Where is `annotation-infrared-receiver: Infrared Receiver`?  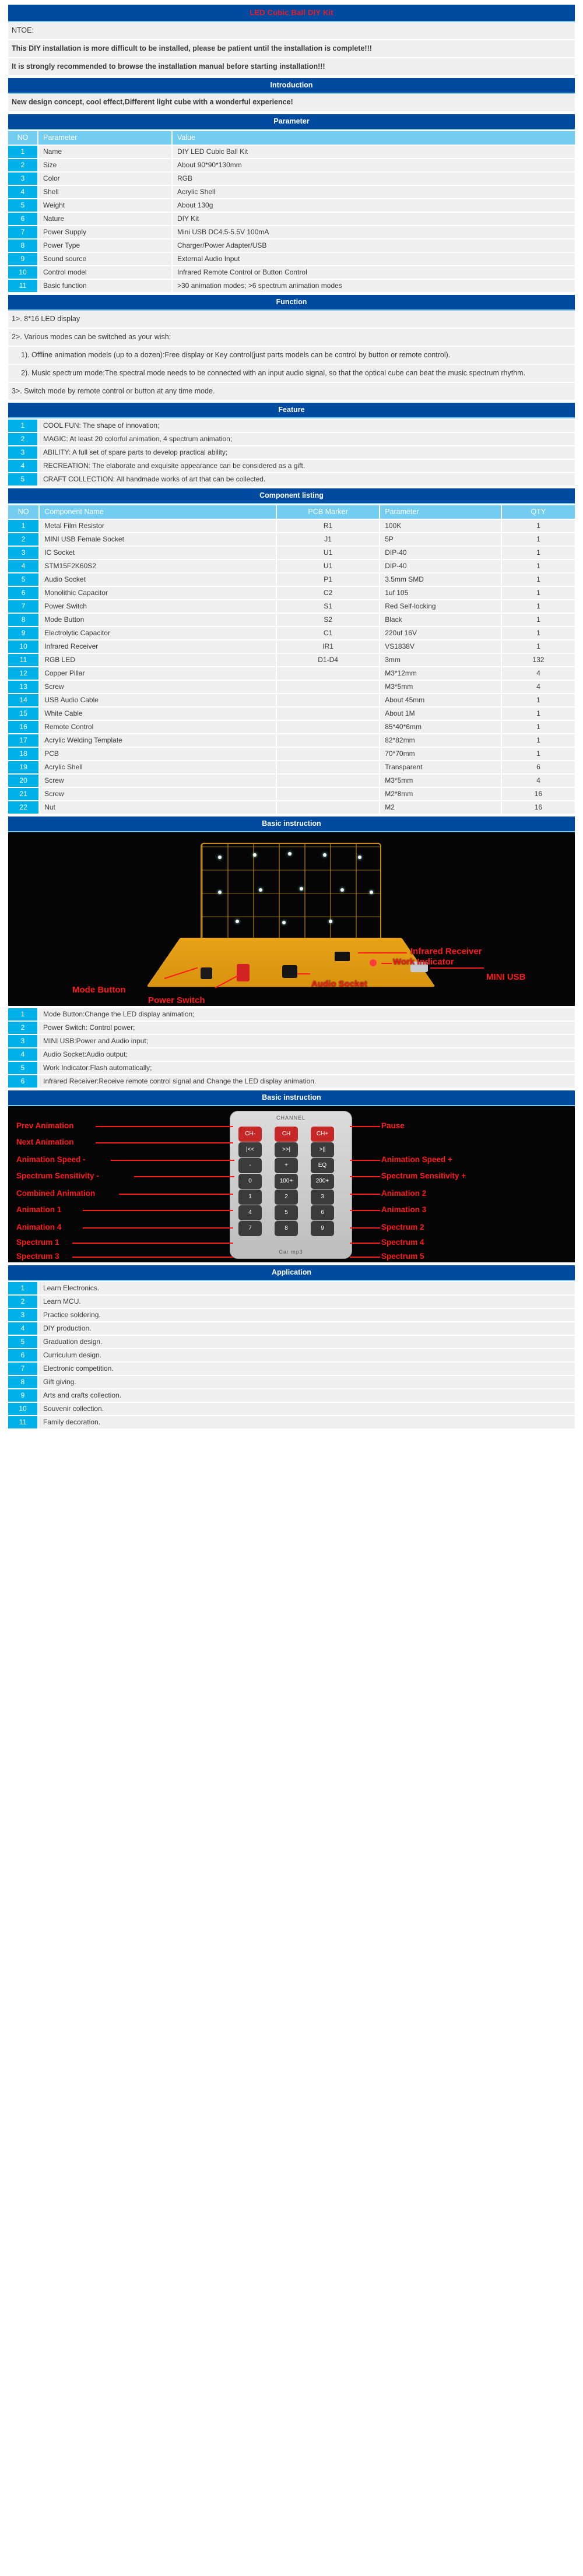
annotation-infrared-receiver: Infrared Receiver is located at coordinates (446, 952).